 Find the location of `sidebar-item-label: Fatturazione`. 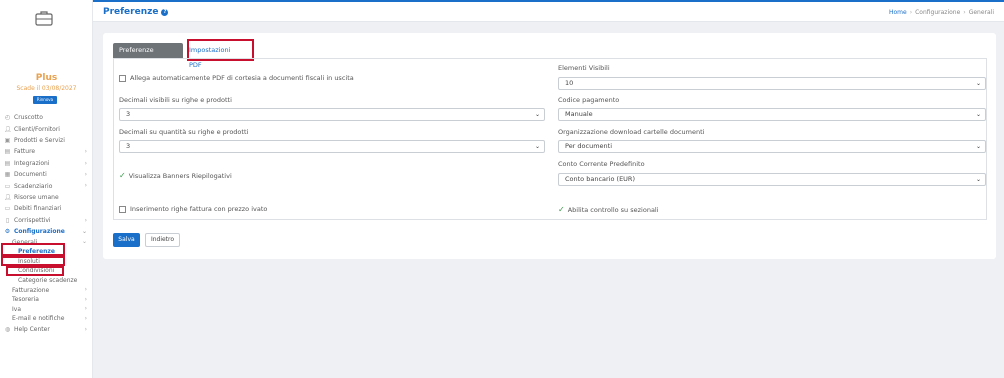

sidebar-item-label: Fatturazione is located at coordinates (31, 290).